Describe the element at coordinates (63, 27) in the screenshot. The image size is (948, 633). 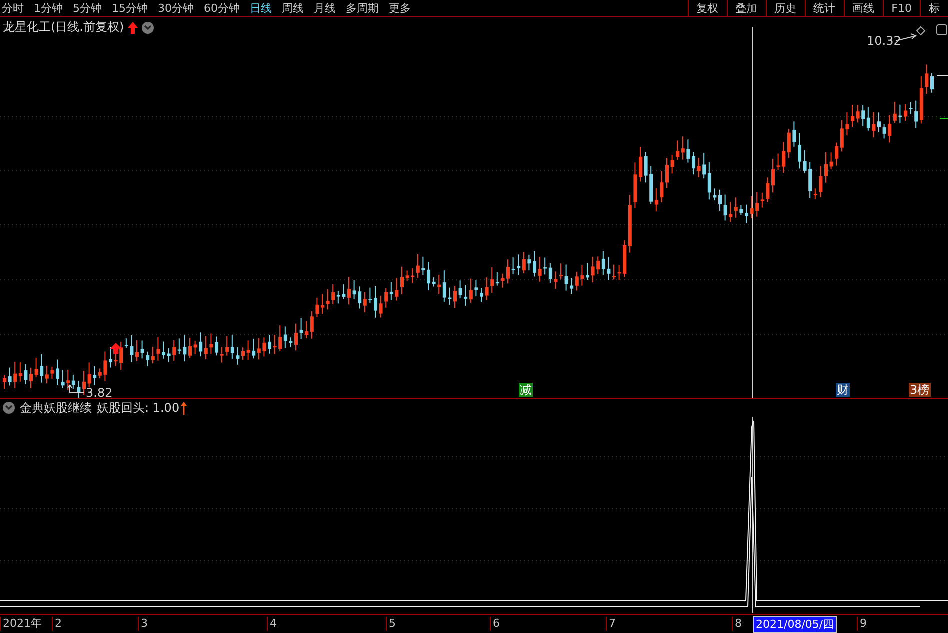
I see `chart-title: 龙星化工(日线.前复权)` at that location.